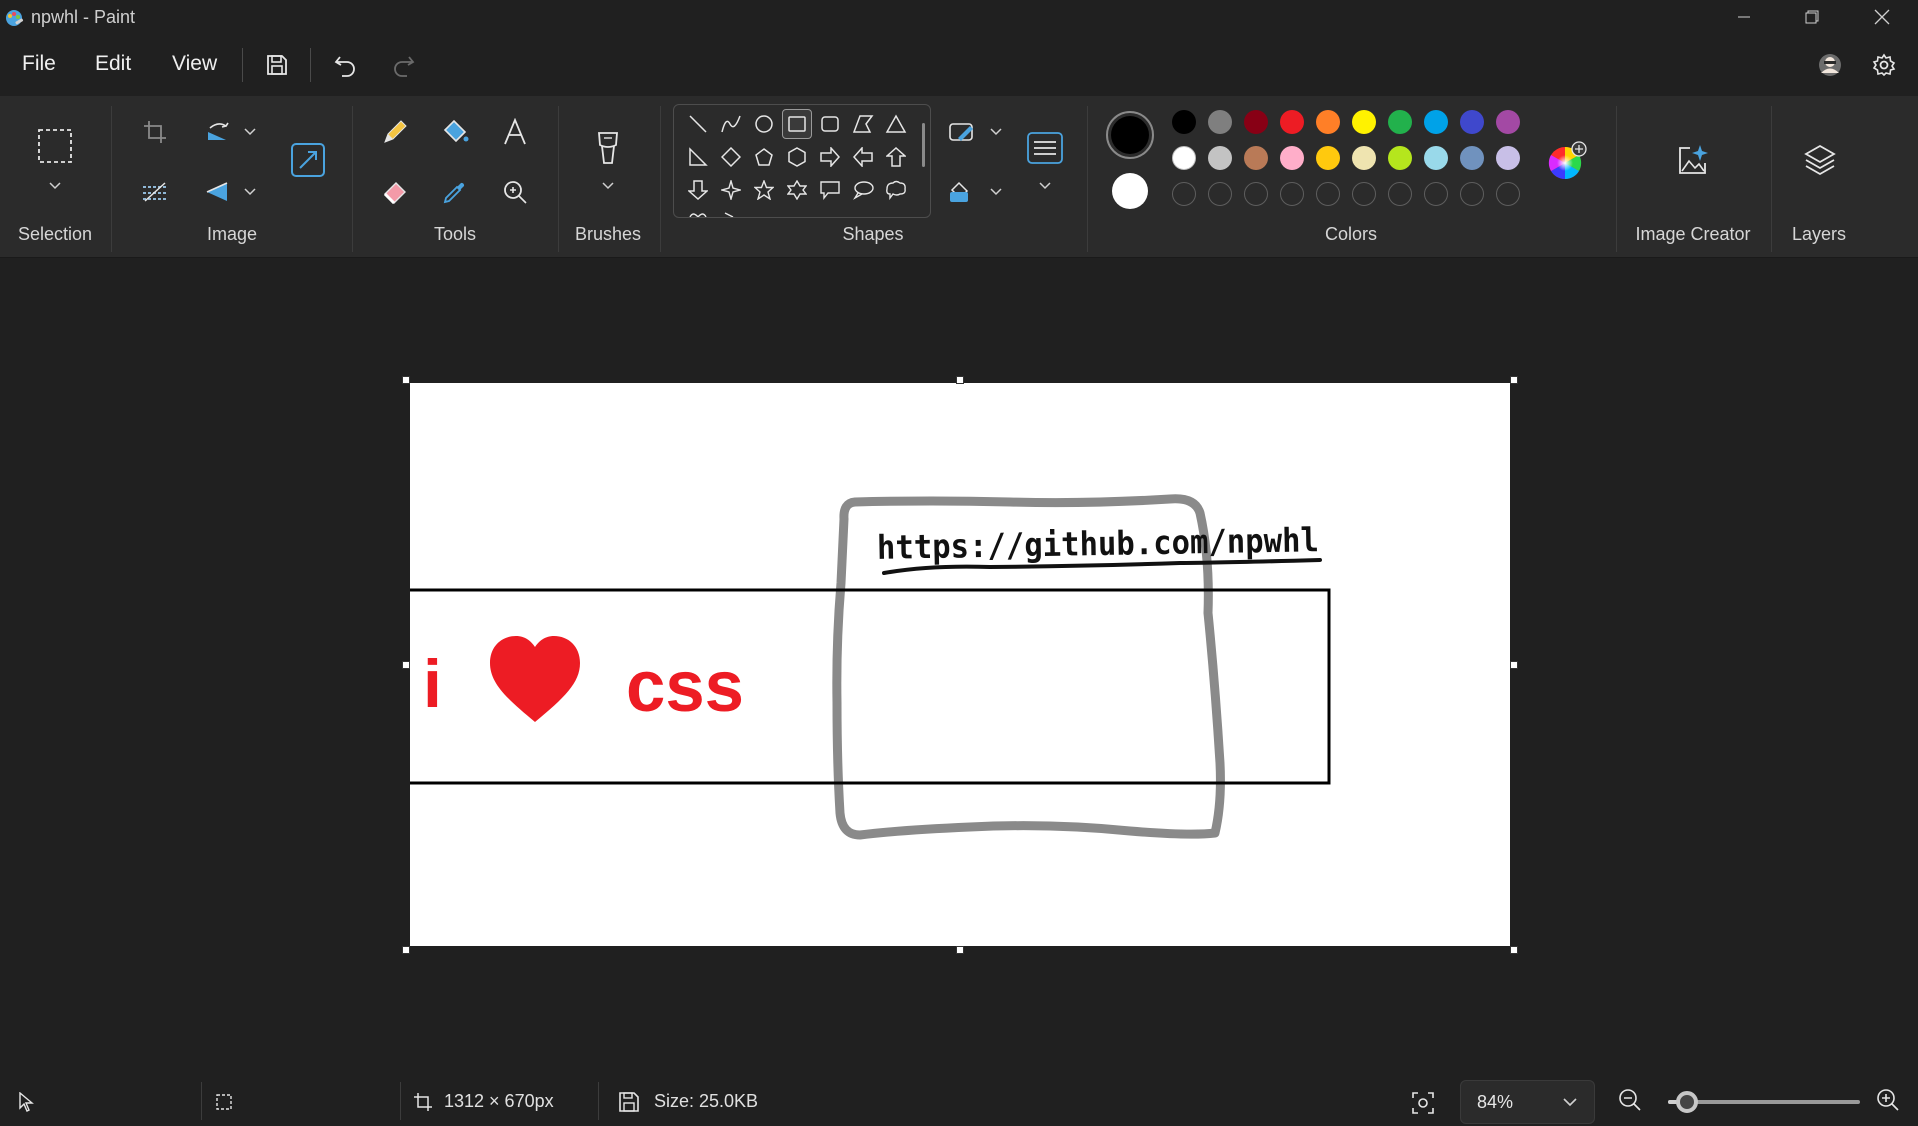 The image size is (1918, 1126). What do you see at coordinates (863, 190) in the screenshot?
I see `shape-oval-callout` at bounding box center [863, 190].